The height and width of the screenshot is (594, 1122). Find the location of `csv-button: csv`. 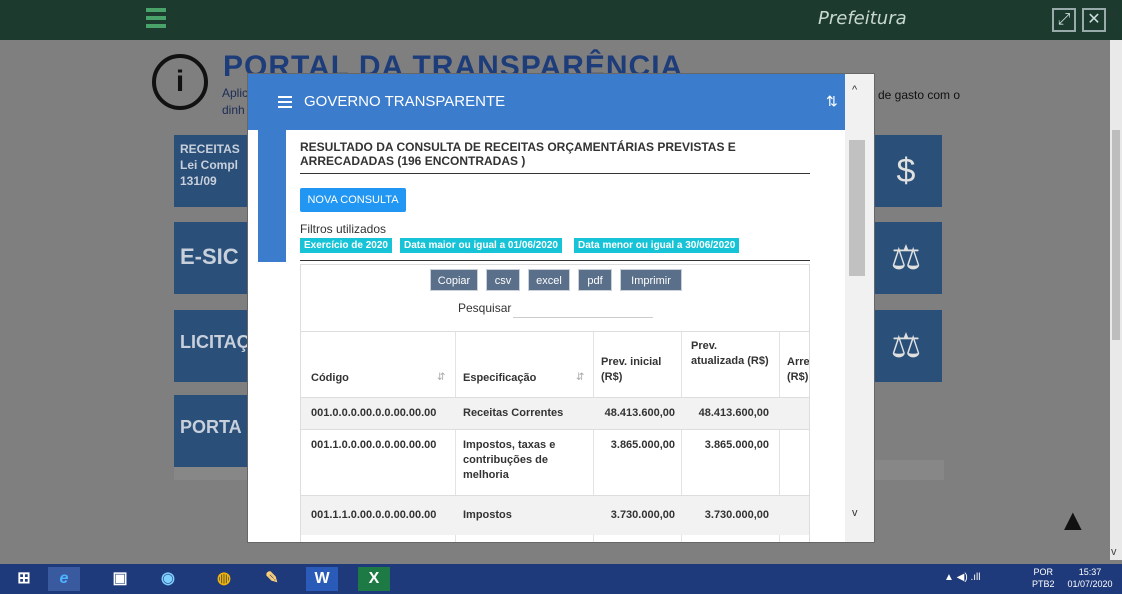

csv-button: csv is located at coordinates (503, 280).